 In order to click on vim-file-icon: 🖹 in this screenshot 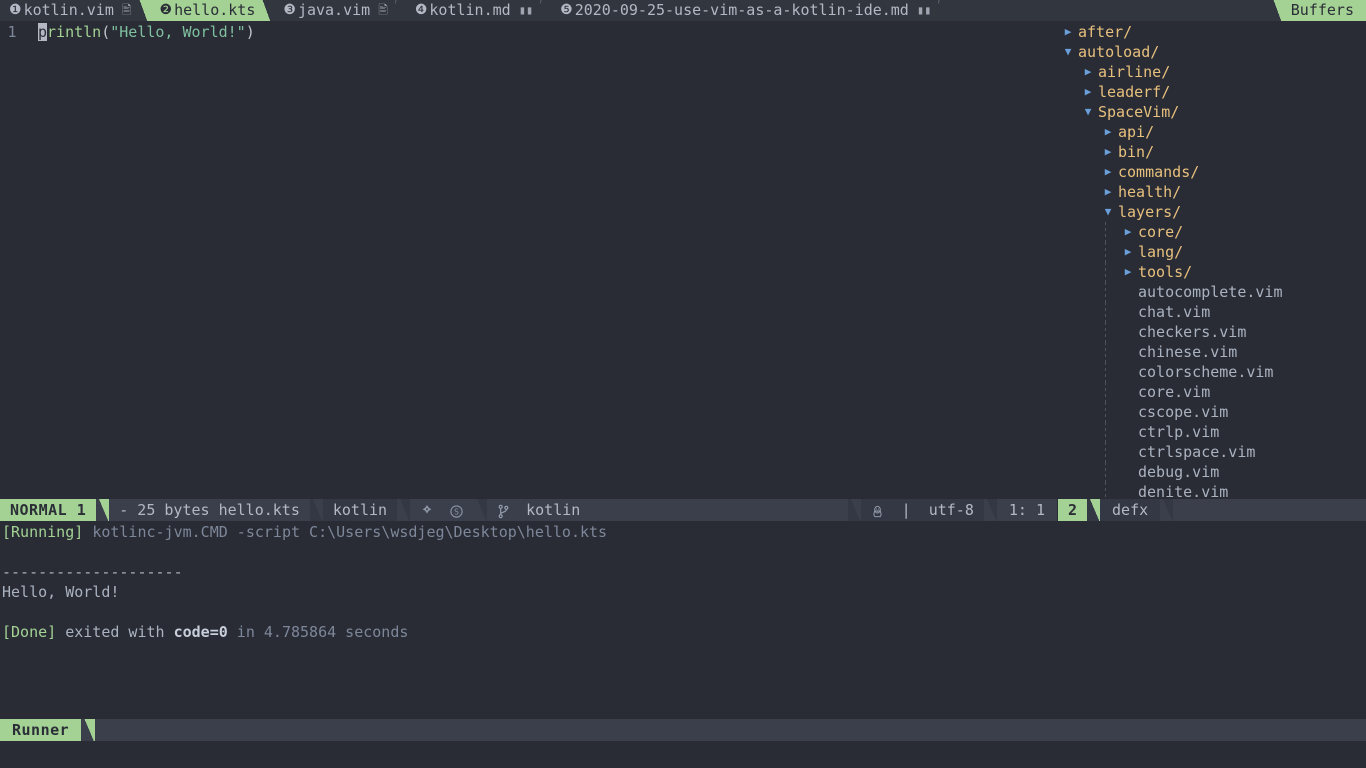, I will do `click(126, 10)`.